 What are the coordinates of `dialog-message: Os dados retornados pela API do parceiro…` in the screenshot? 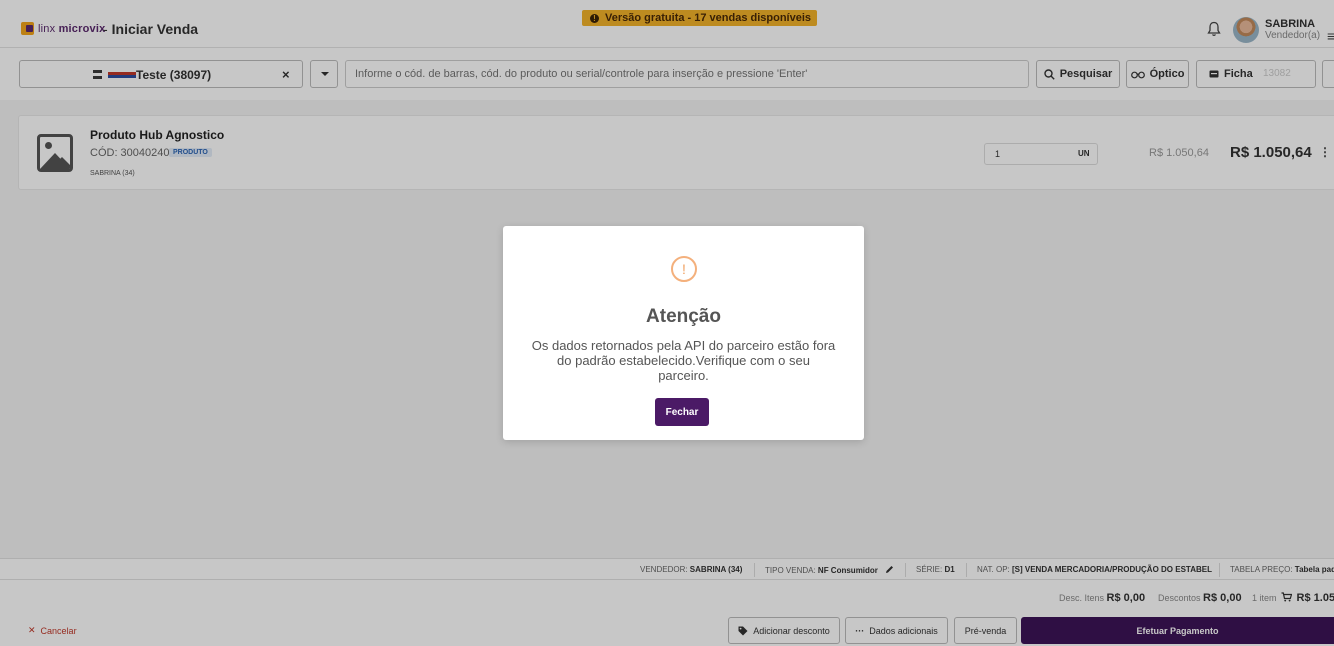 It's located at (683, 360).